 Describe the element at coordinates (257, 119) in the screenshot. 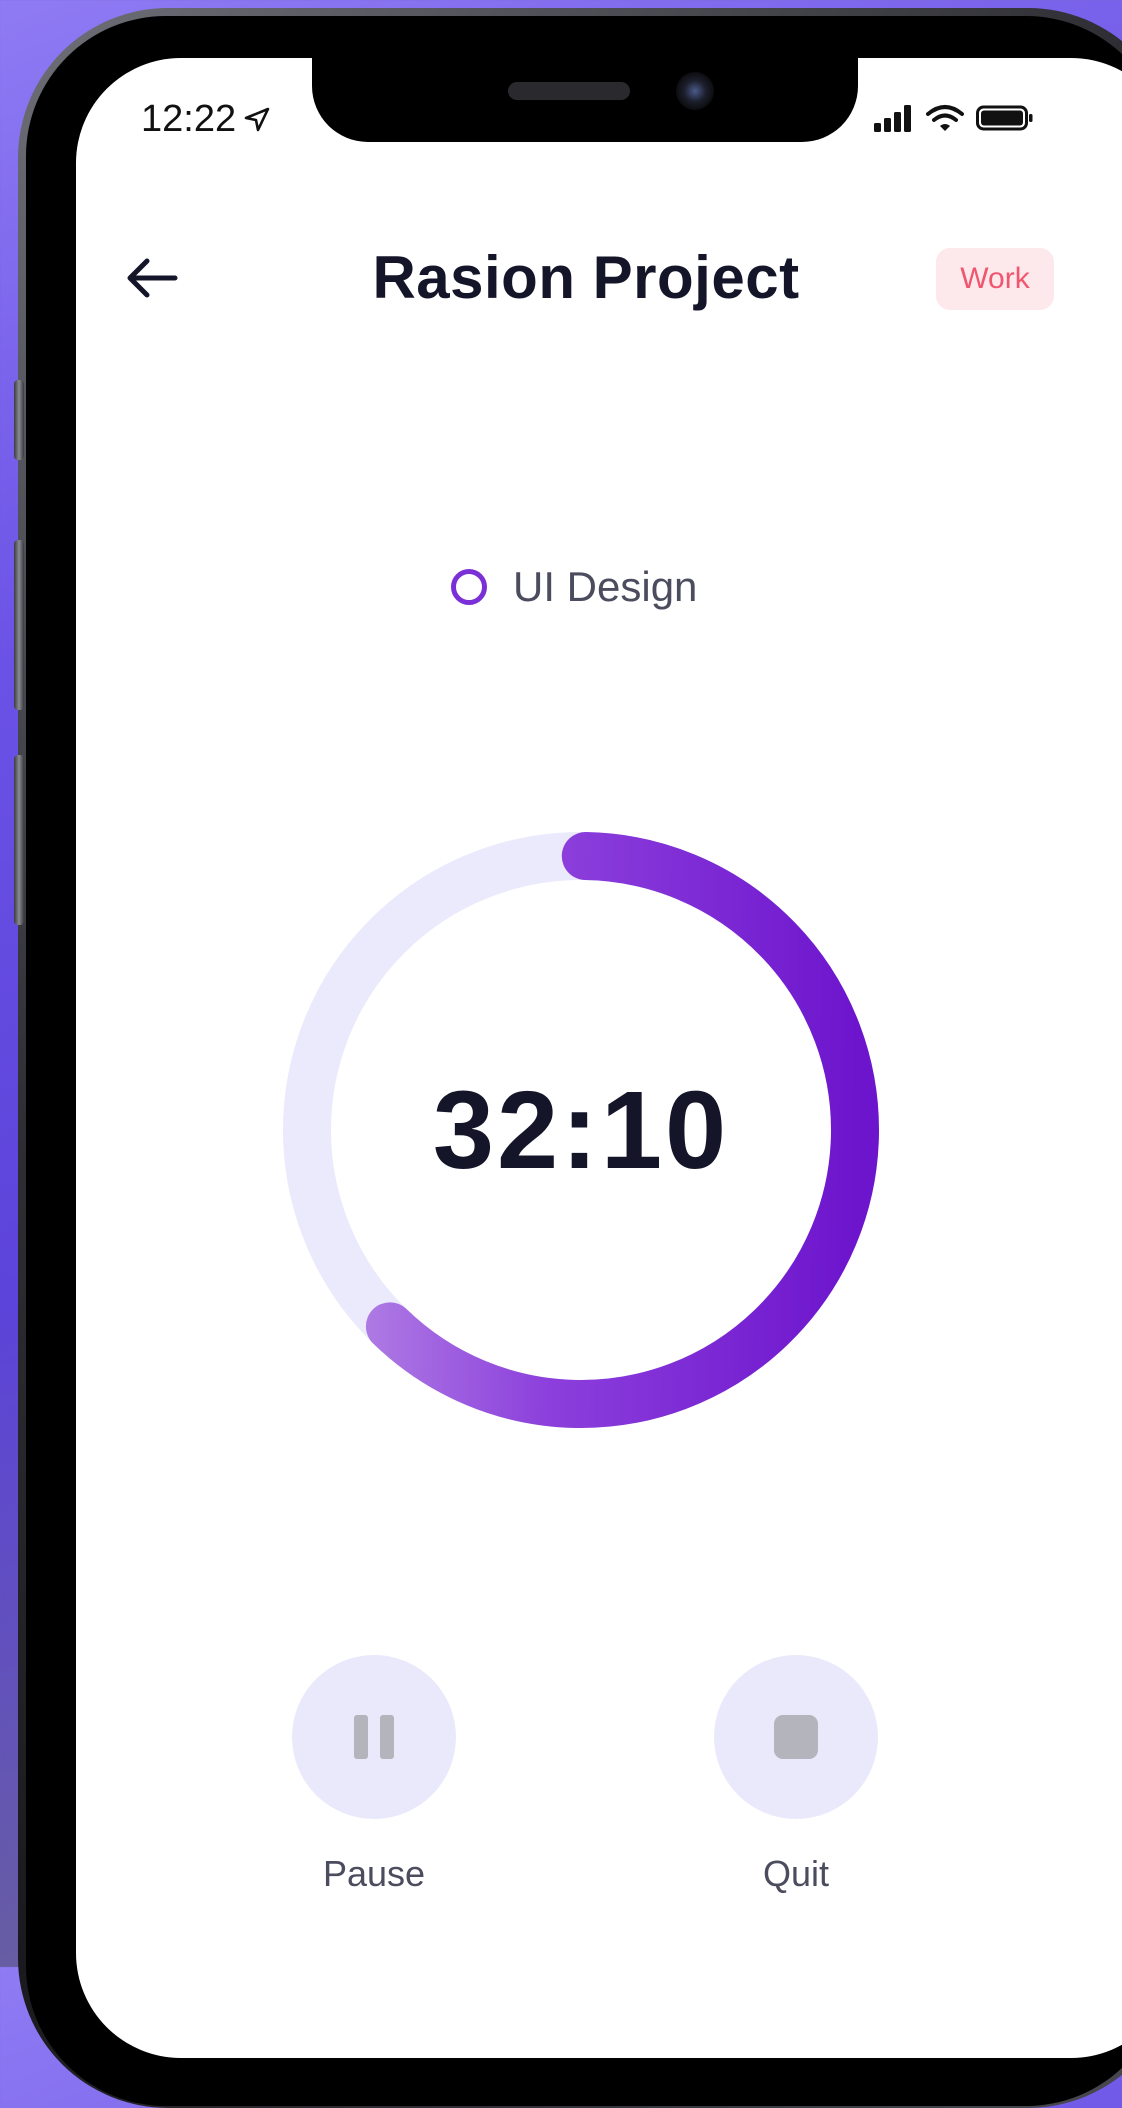

I see `location-arrow-icon` at that location.